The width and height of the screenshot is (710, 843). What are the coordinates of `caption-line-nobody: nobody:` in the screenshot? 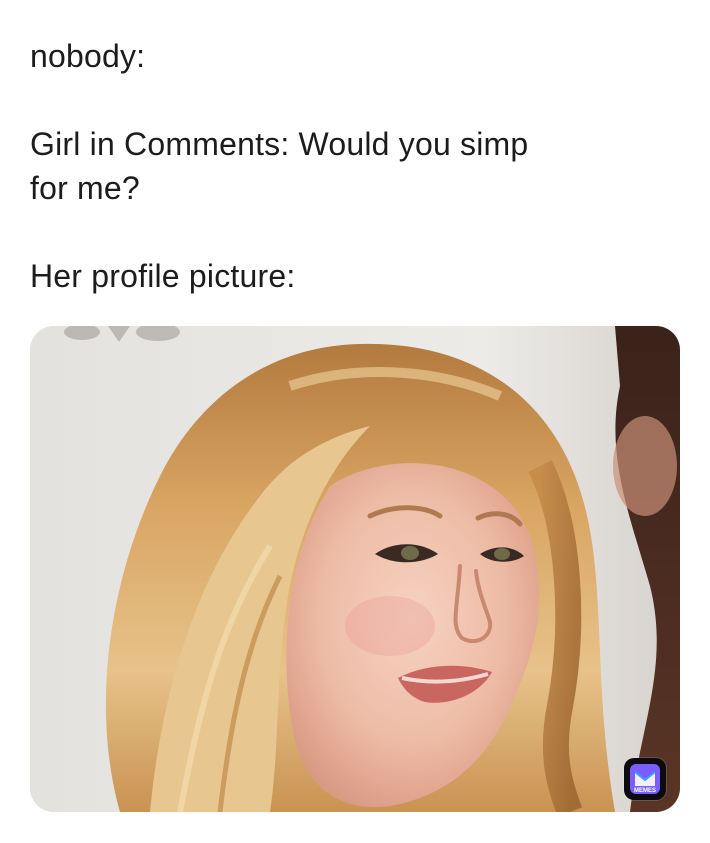 It's located at (88, 56).